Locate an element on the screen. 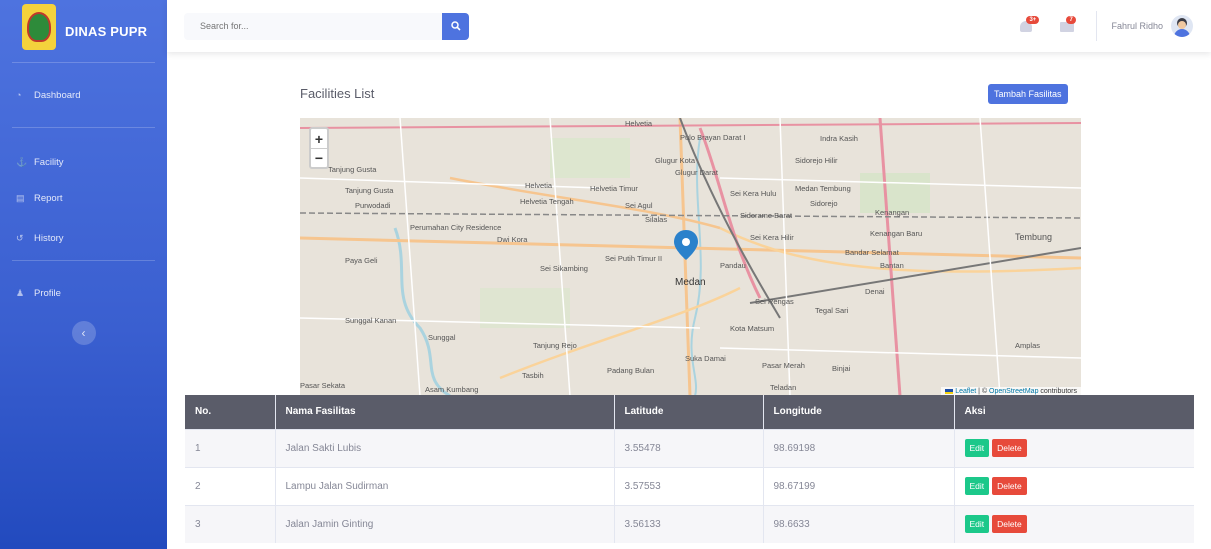  map-label: Helvetia Timur is located at coordinates (614, 188).